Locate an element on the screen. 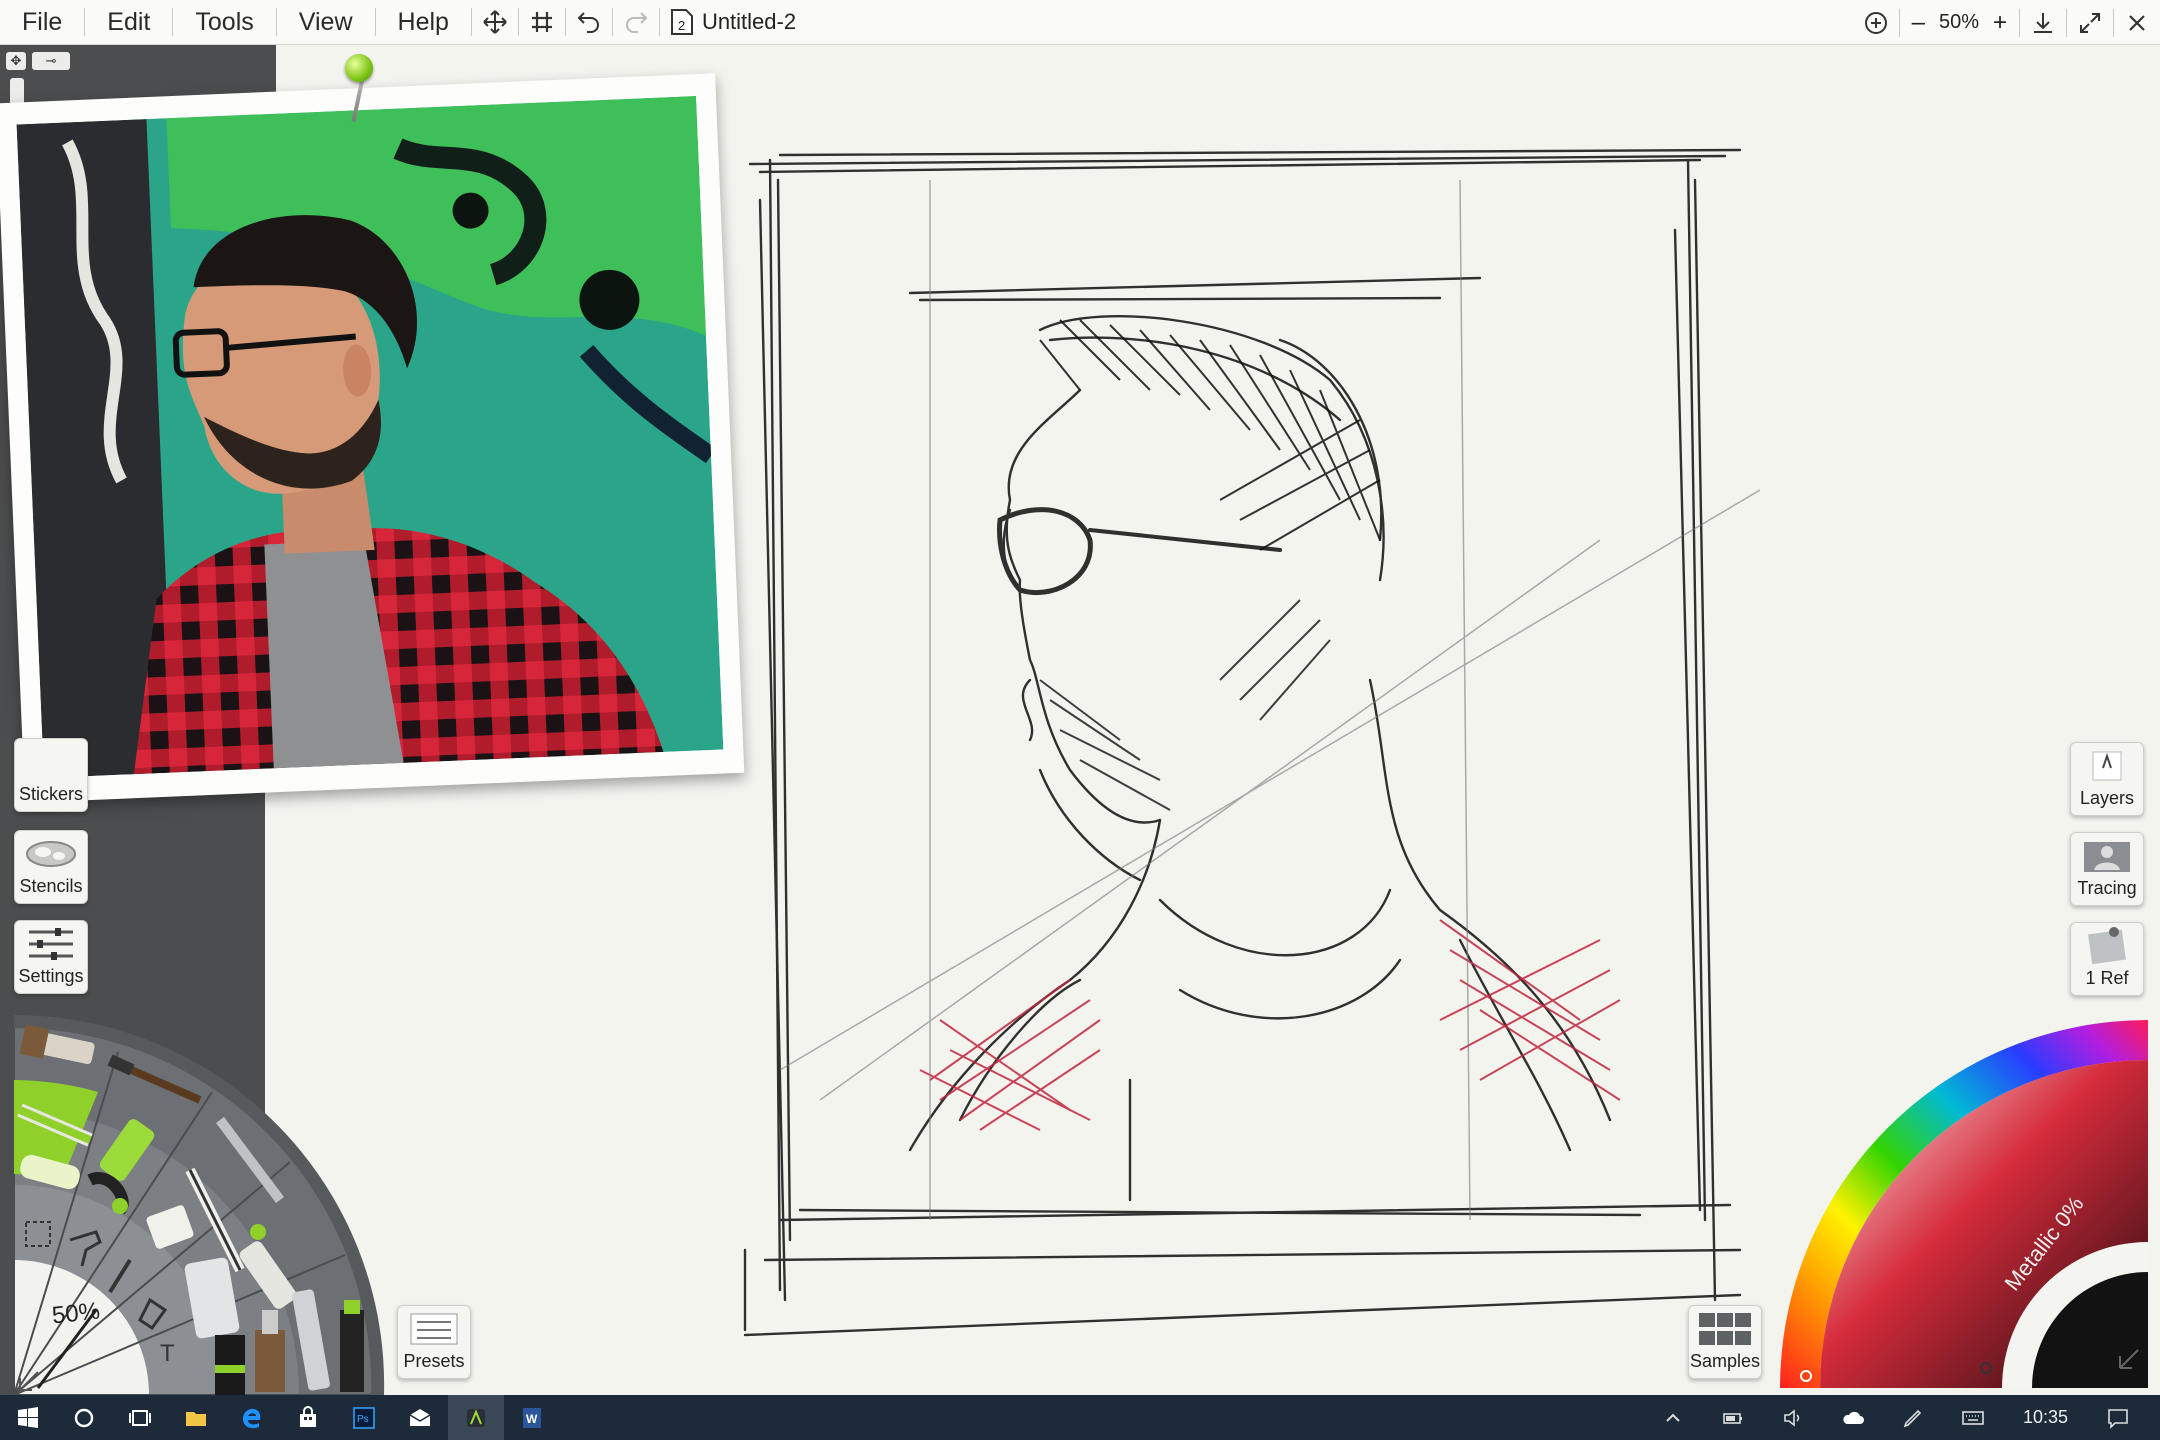 The image size is (2160, 1440). word-button: W is located at coordinates (532, 1417).